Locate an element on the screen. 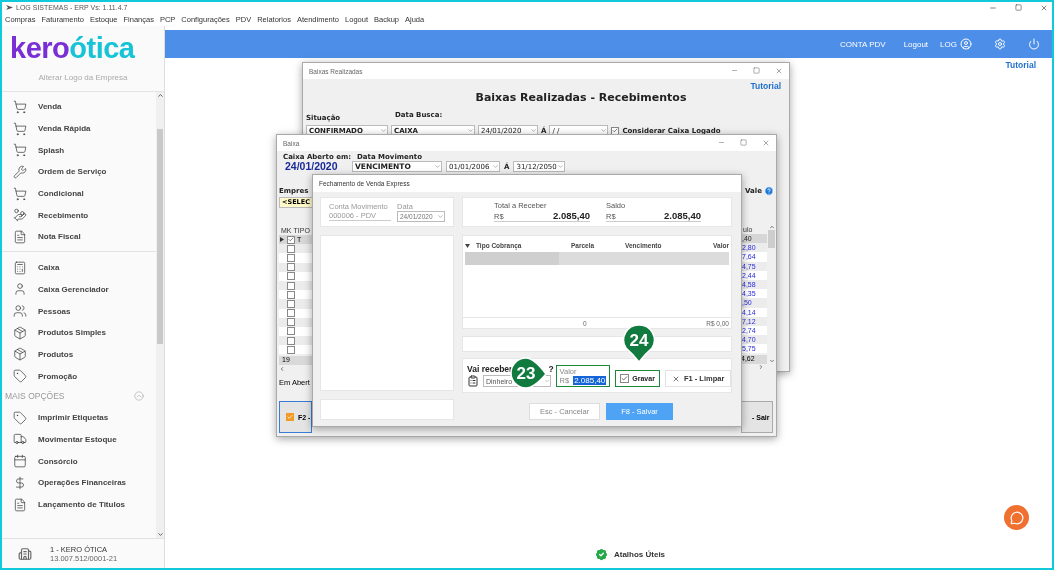  cash-open-date: 24/01/2020 is located at coordinates (312, 166).